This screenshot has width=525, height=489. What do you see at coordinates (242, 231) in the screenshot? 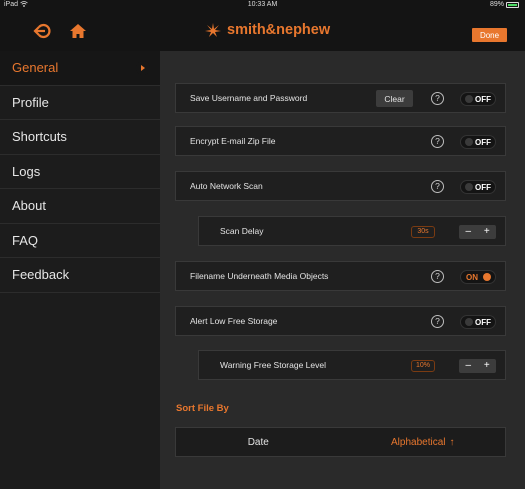
I see `setting-label: Scan Delay` at bounding box center [242, 231].